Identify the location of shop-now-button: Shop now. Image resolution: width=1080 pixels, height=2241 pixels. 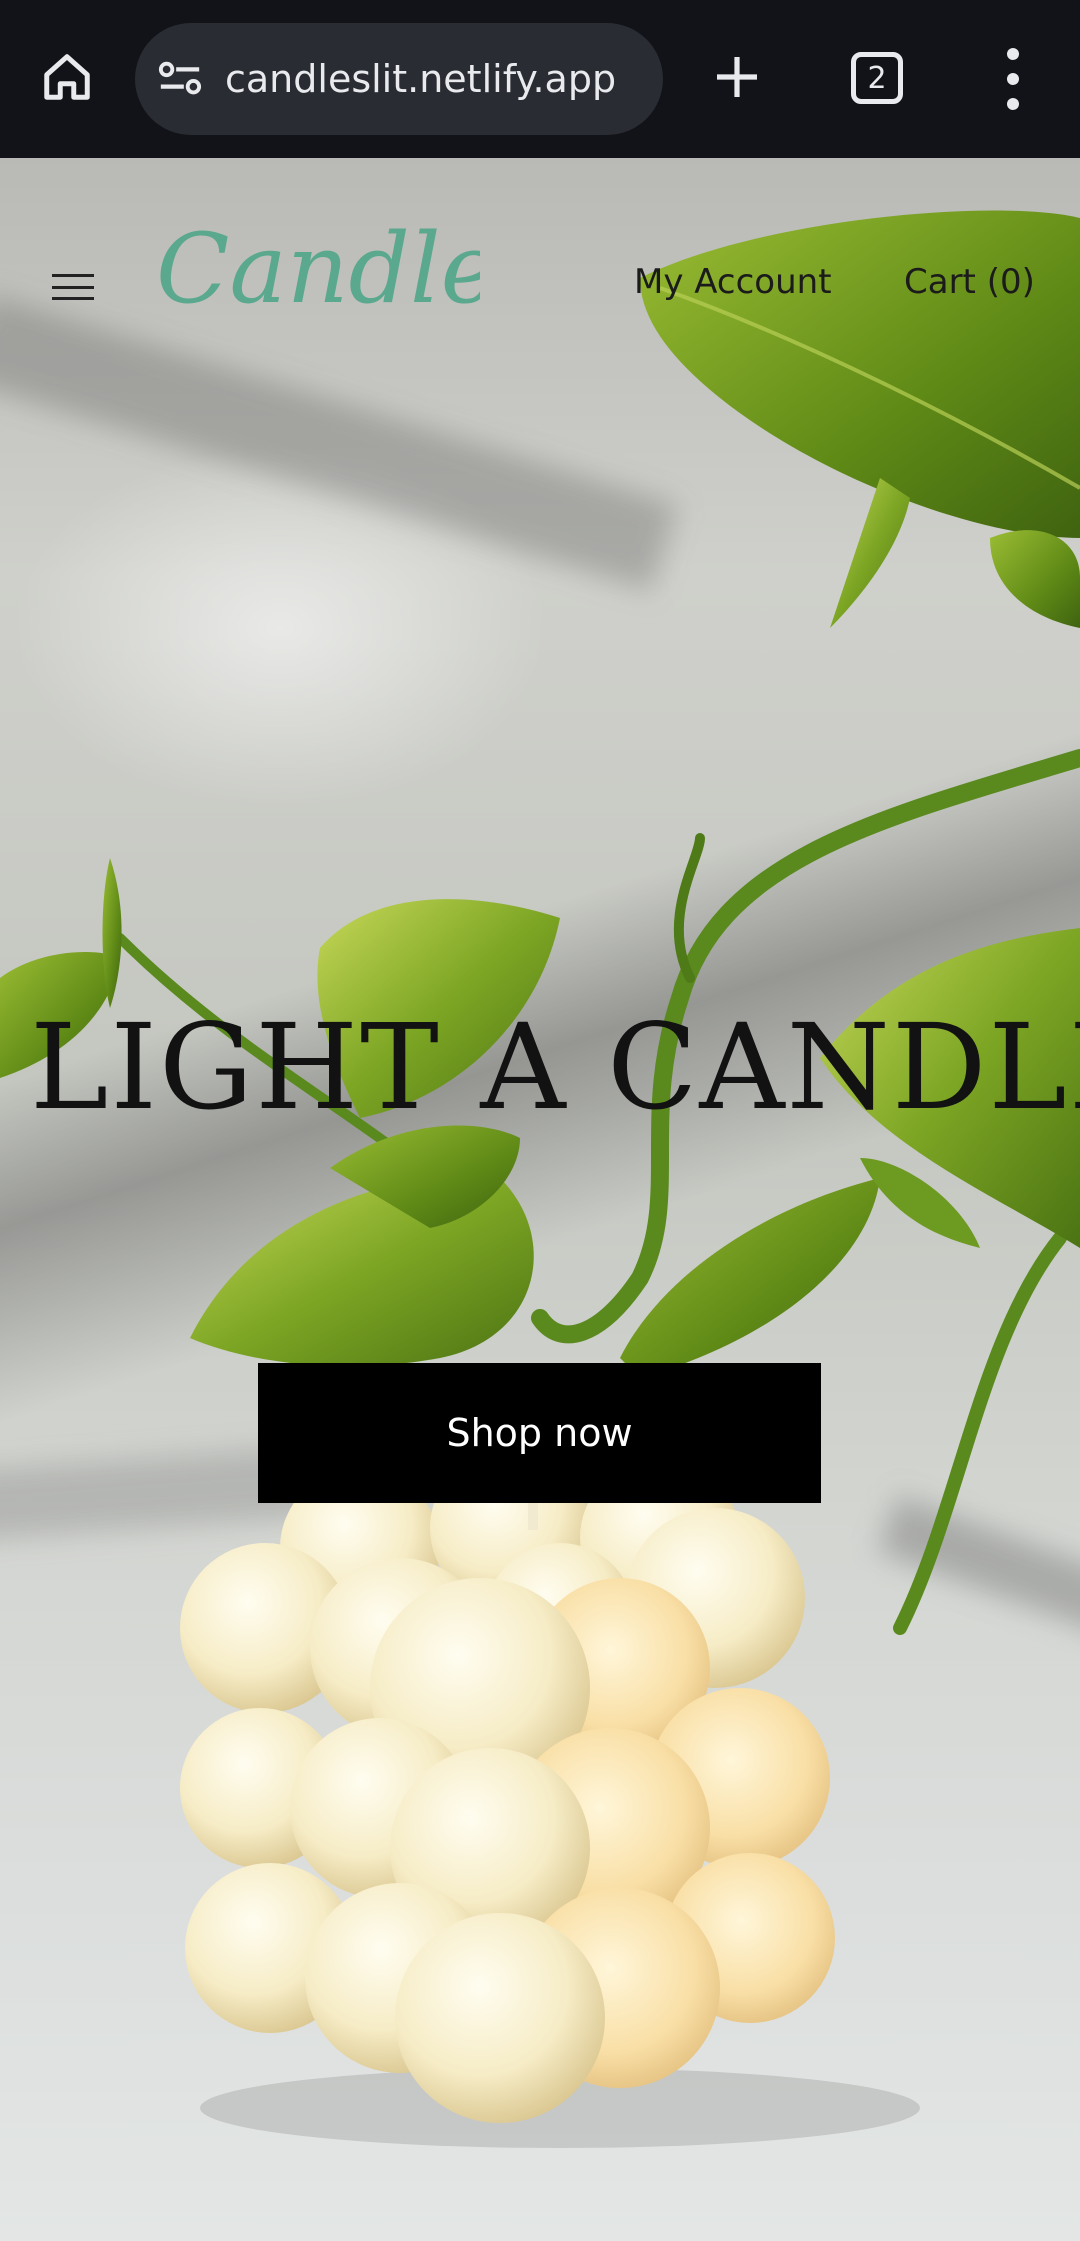
(539, 1433).